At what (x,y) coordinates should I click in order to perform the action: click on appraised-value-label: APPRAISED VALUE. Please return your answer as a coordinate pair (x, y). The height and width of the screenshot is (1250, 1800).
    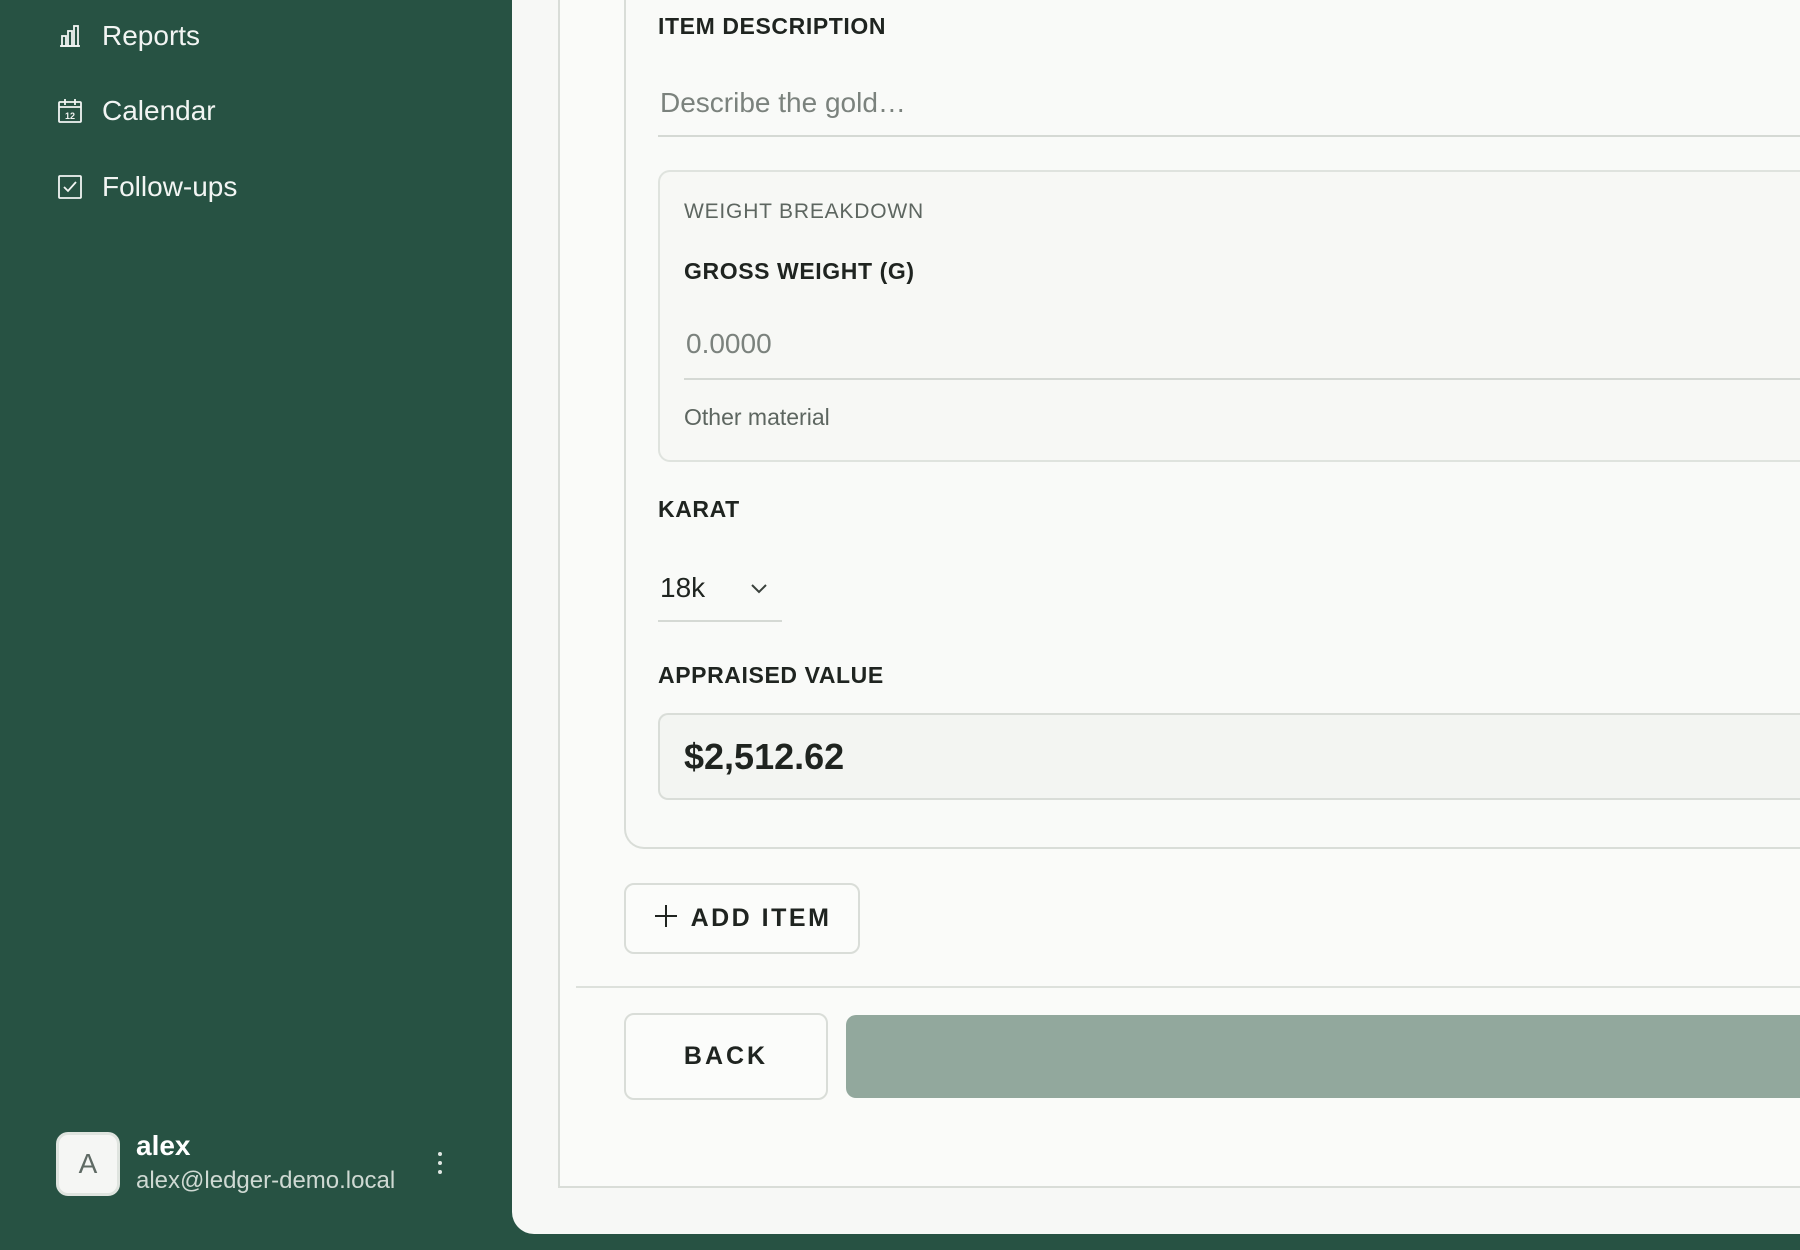
    Looking at the image, I should click on (771, 675).